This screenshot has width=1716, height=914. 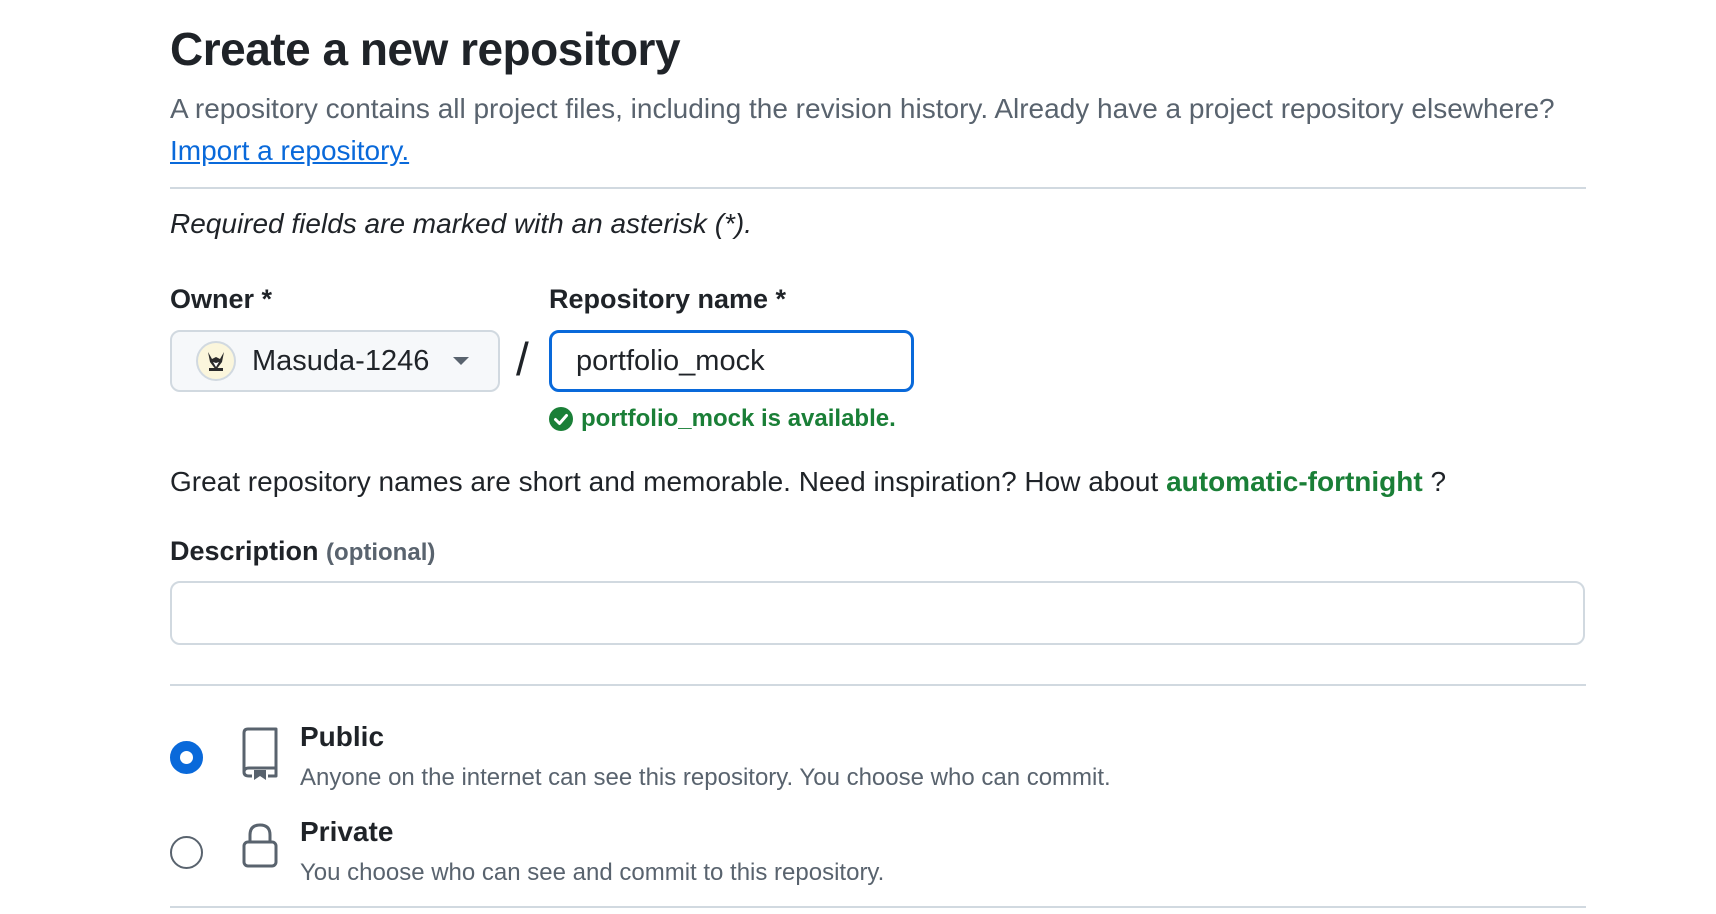 I want to click on page-title: Create a new repository, so click(x=425, y=49).